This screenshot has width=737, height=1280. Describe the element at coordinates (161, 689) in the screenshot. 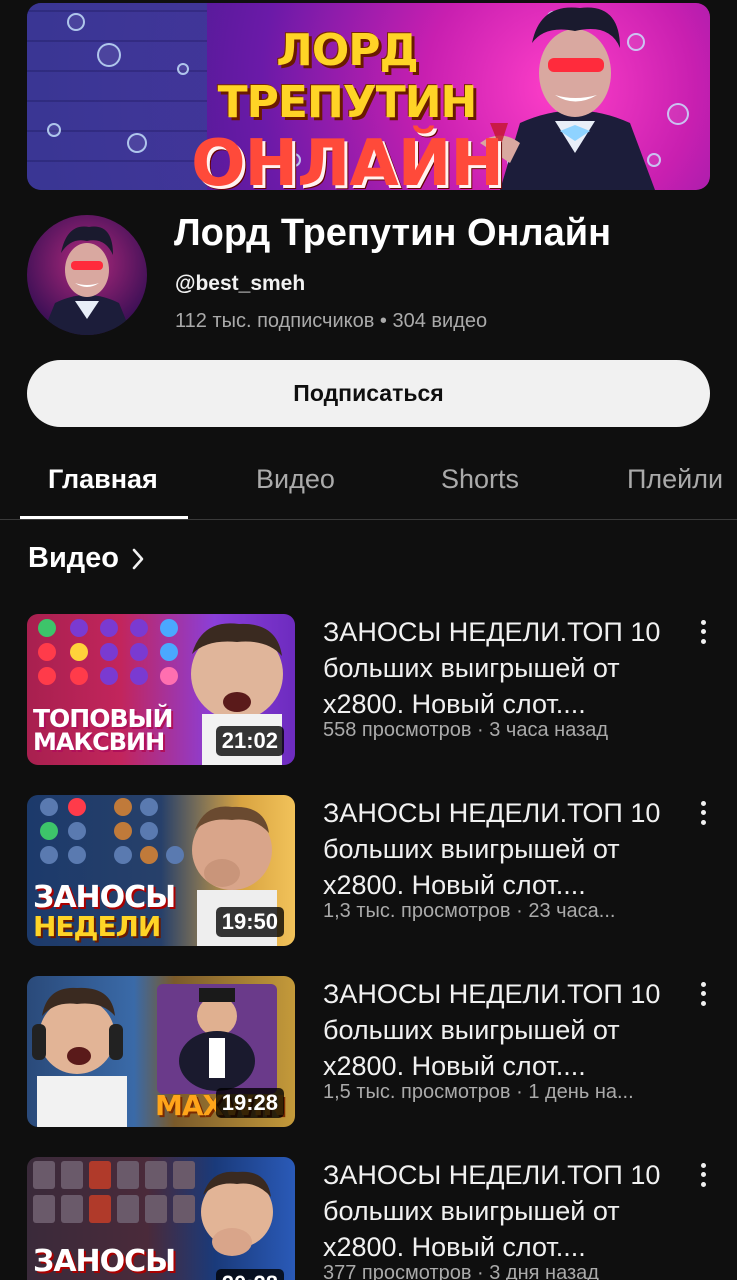

I see `video-thumbnail: ТОПОВЫЙ МАКСВИН 21:02` at that location.